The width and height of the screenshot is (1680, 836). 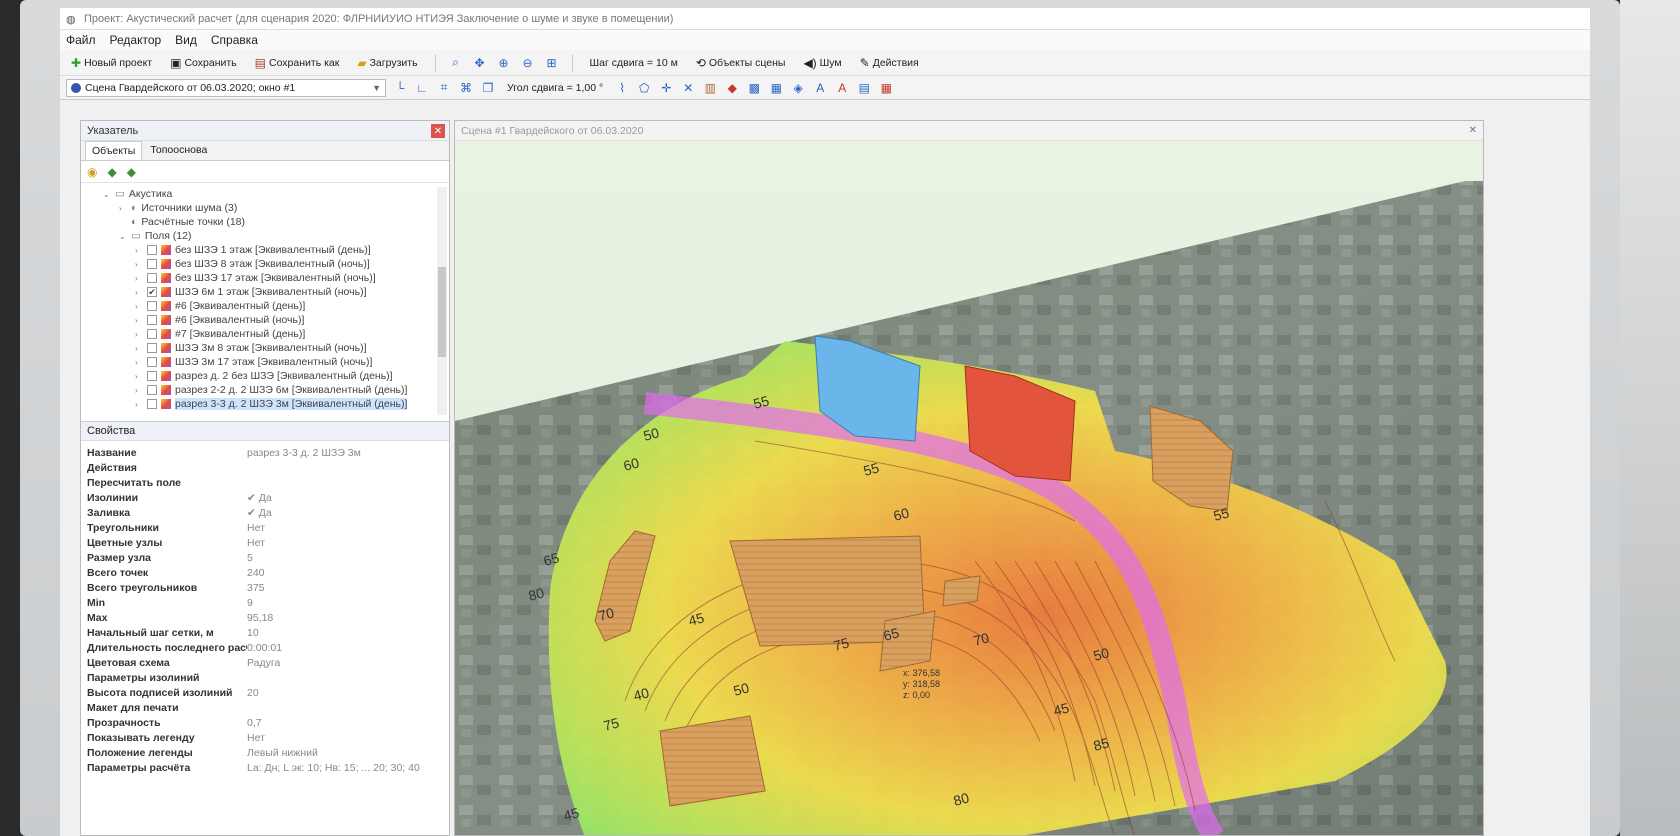 I want to click on property-value: 0:00:01, so click(x=348, y=648).